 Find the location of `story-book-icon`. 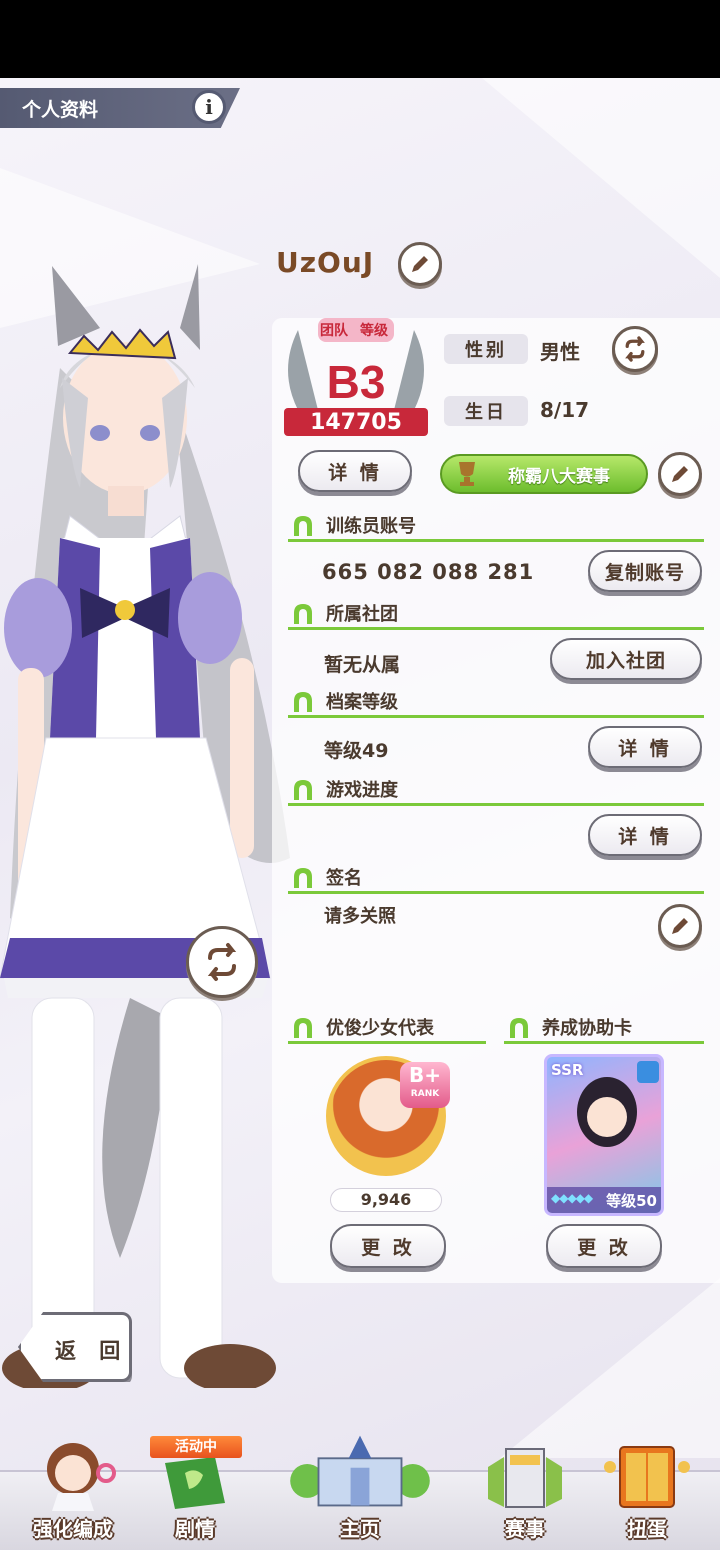

story-book-icon is located at coordinates (195, 1483).